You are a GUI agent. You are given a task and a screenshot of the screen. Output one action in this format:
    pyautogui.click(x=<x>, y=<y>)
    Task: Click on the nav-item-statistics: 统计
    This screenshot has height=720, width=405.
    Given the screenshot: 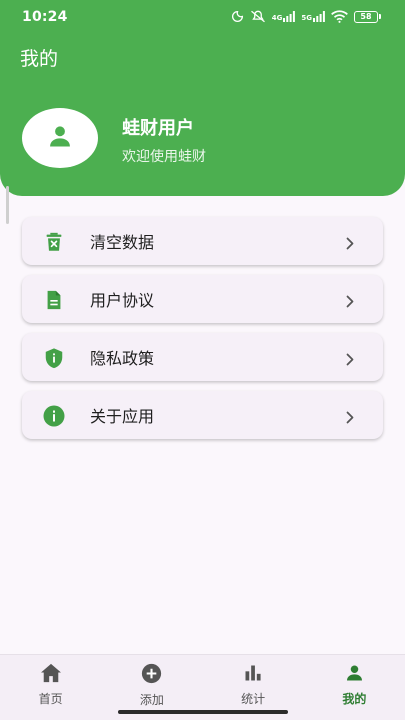 What is the action you would take?
    pyautogui.click(x=253, y=681)
    